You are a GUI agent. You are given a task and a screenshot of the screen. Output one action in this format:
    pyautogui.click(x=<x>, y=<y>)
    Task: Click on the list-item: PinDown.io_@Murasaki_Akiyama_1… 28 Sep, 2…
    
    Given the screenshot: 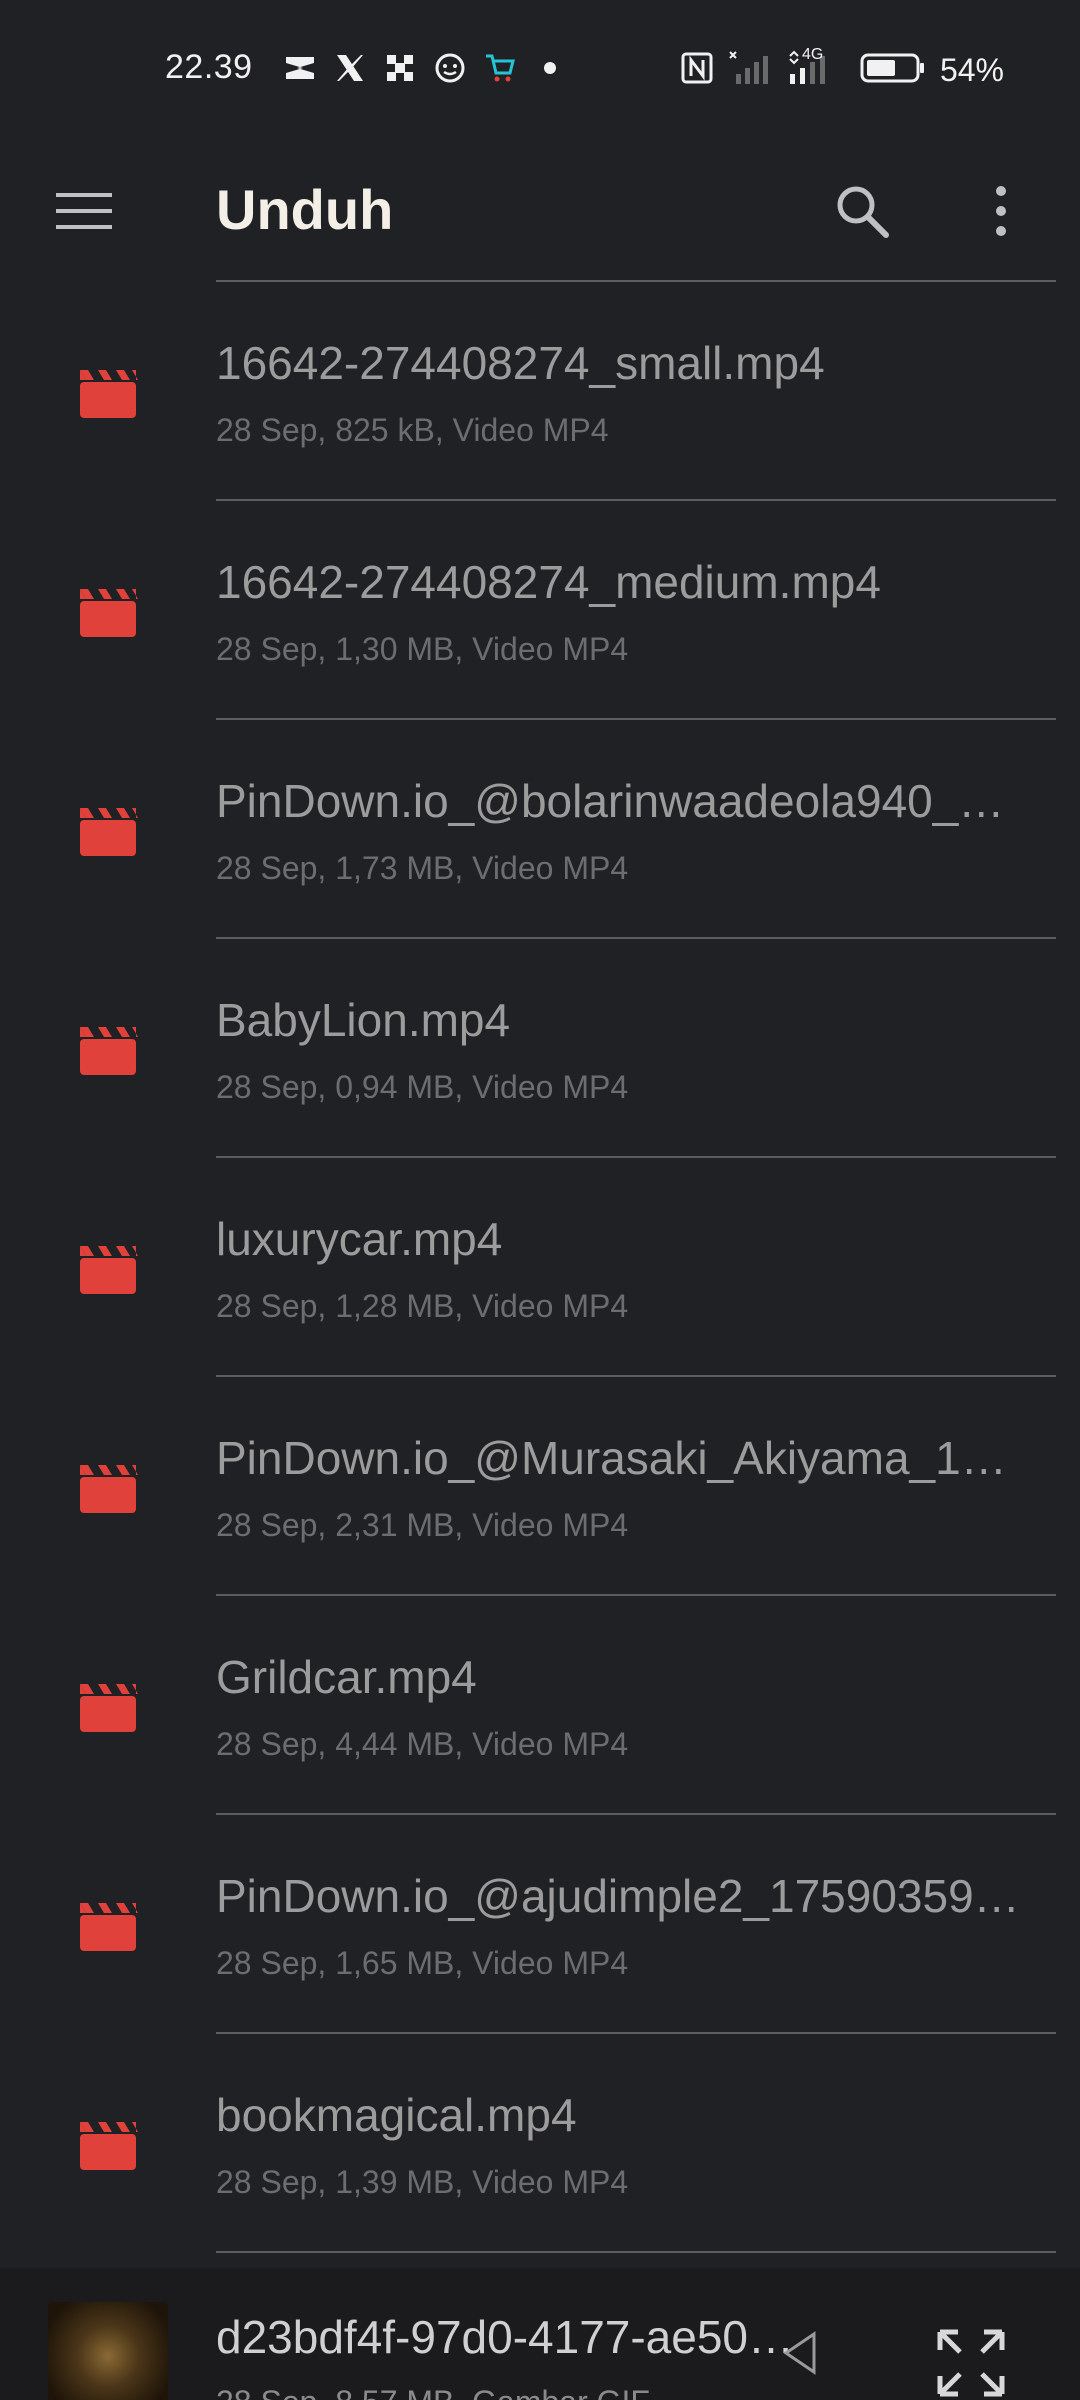 What is the action you would take?
    pyautogui.click(x=540, y=1486)
    